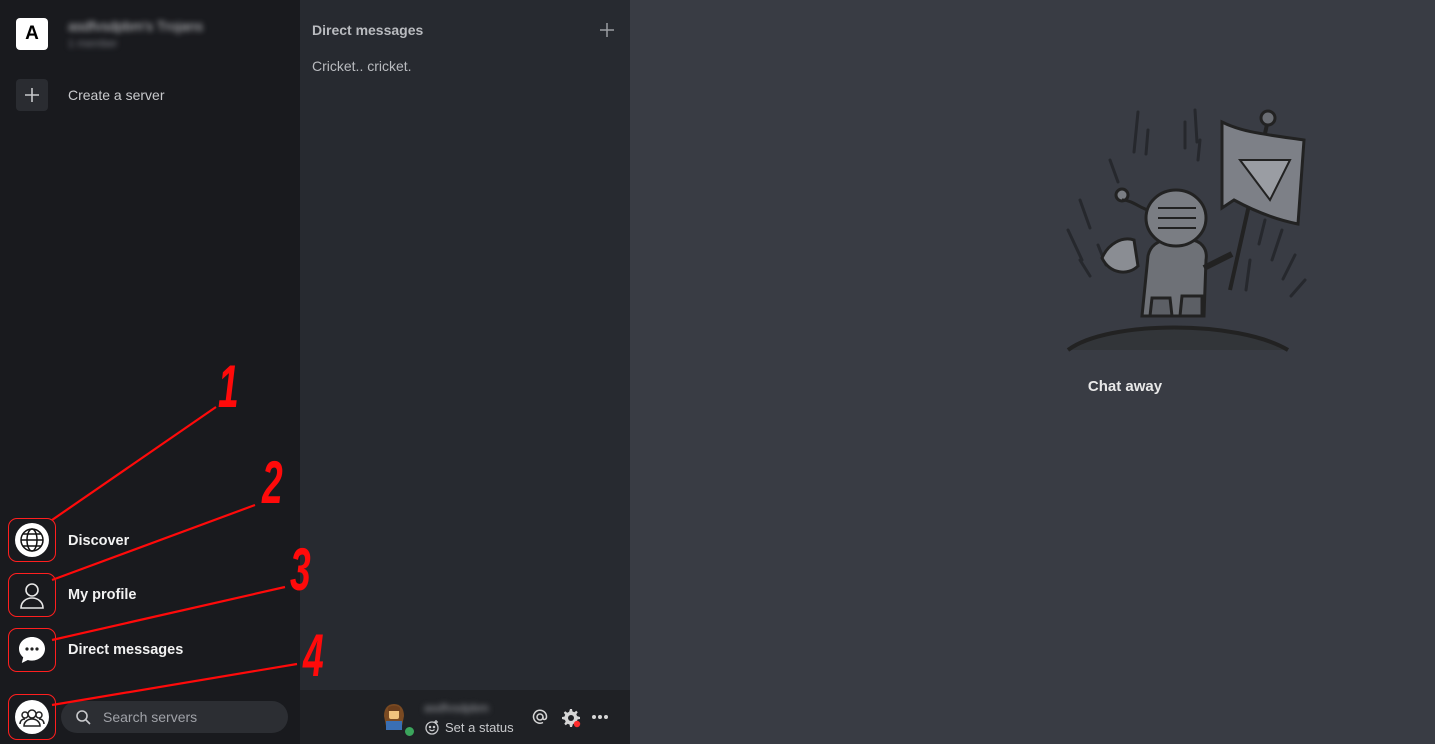 This screenshot has width=1435, height=744. I want to click on set-status-label: Set a status, so click(479, 727).